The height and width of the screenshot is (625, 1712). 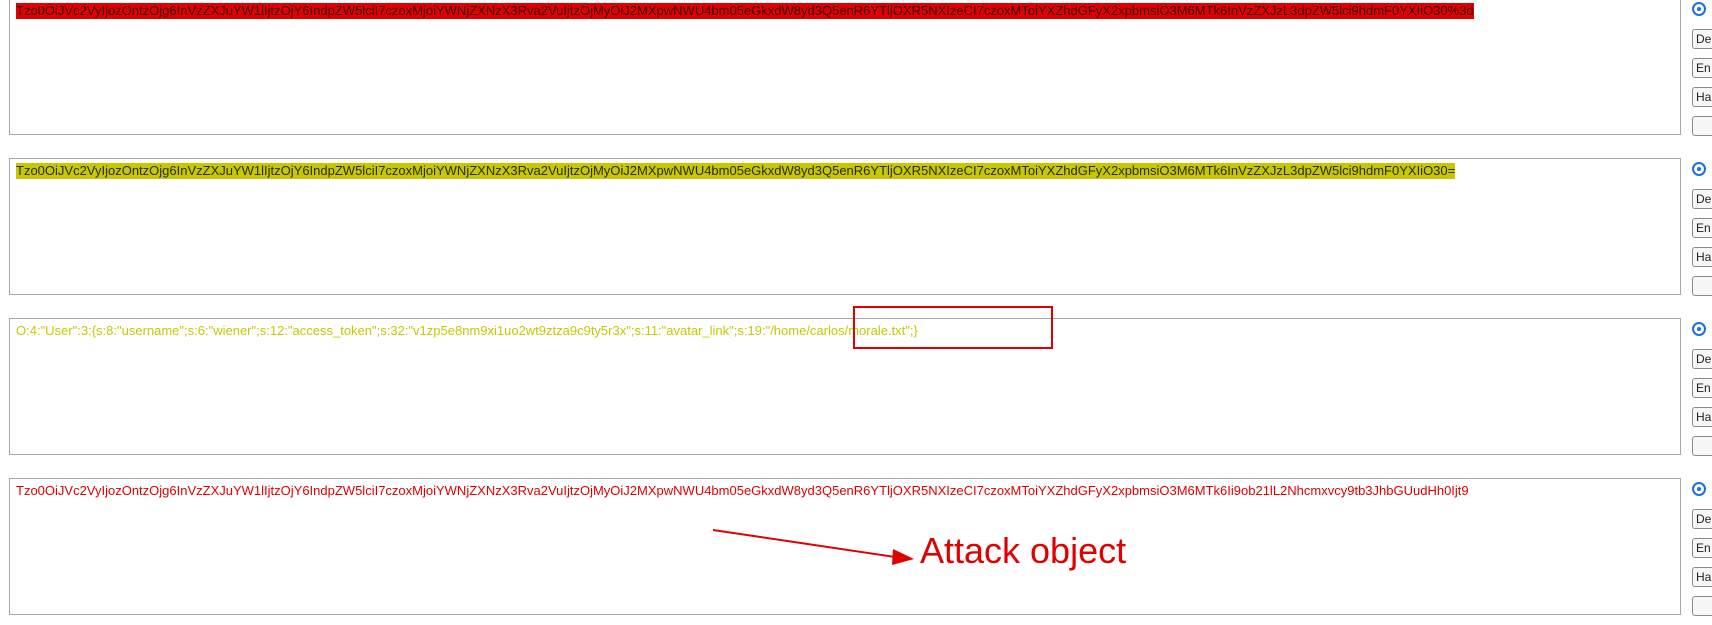 What do you see at coordinates (1023, 550) in the screenshot?
I see `attack-object-label: Attack object` at bounding box center [1023, 550].